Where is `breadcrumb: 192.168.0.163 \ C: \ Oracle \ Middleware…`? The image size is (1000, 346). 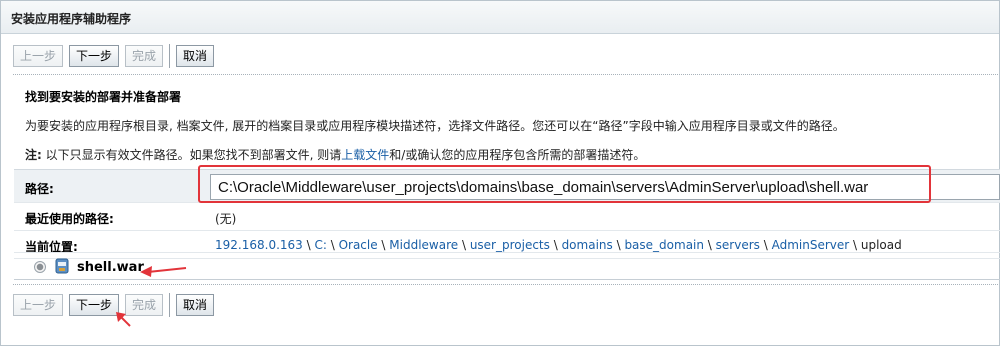
breadcrumb: 192.168.0.163 \ C: \ Oracle \ Middleware… is located at coordinates (558, 245).